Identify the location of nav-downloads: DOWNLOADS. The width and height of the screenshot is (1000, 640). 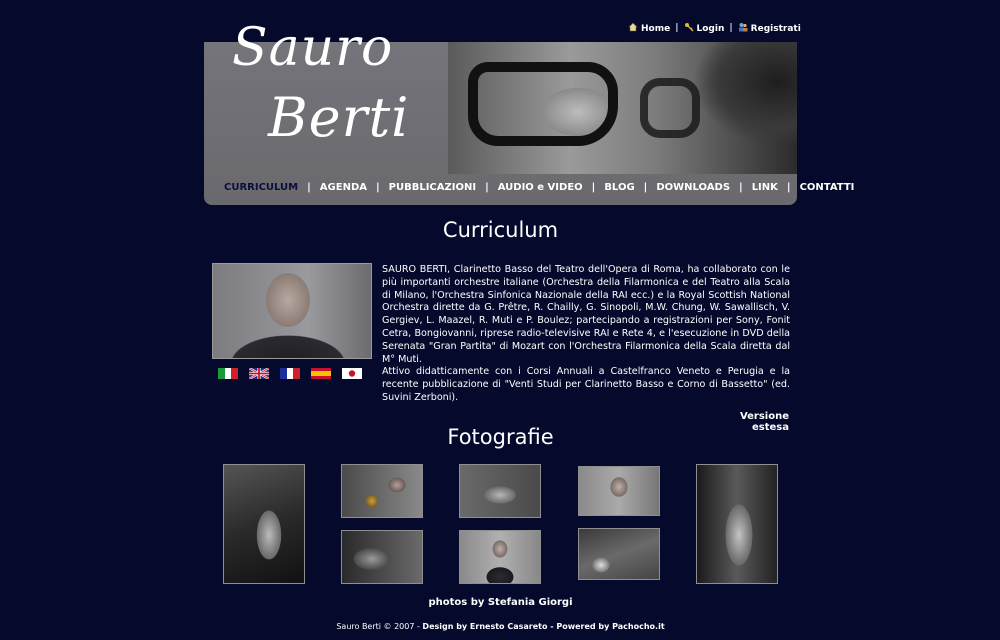
(693, 187).